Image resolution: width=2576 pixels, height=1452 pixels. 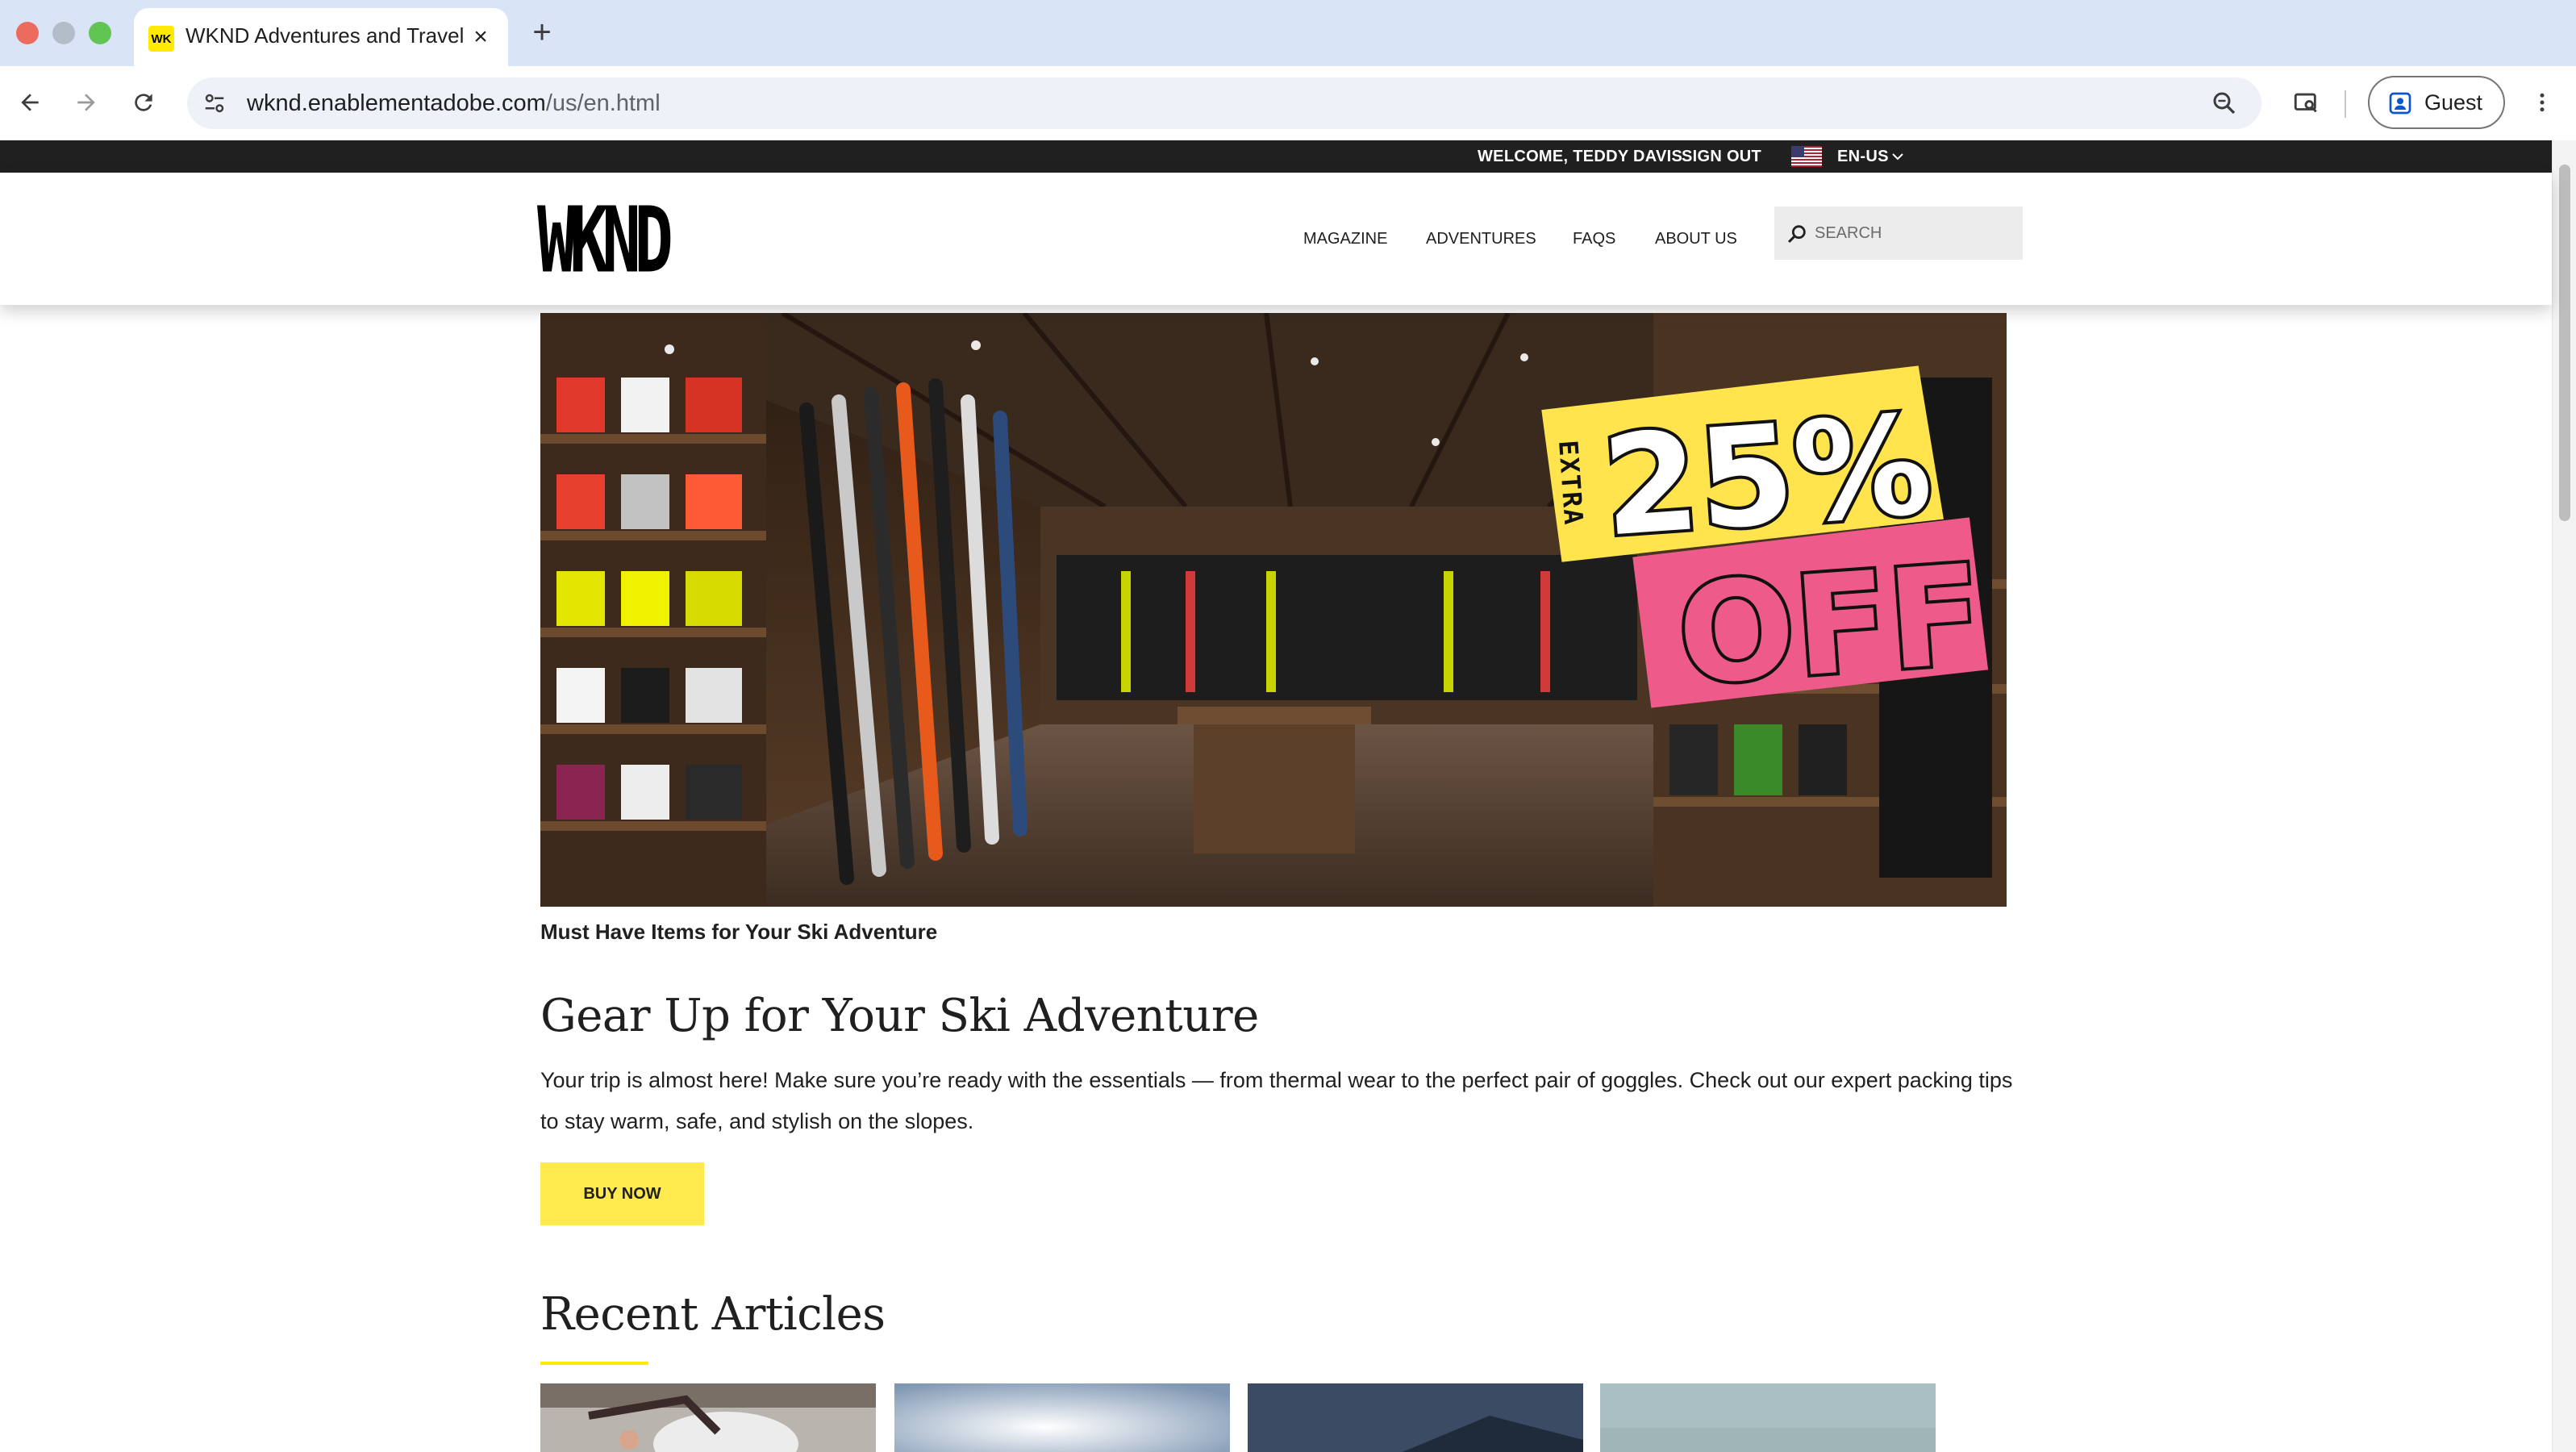 What do you see at coordinates (739, 932) in the screenshot?
I see `hero-caption: Must Have Items for Your Ski Adventure` at bounding box center [739, 932].